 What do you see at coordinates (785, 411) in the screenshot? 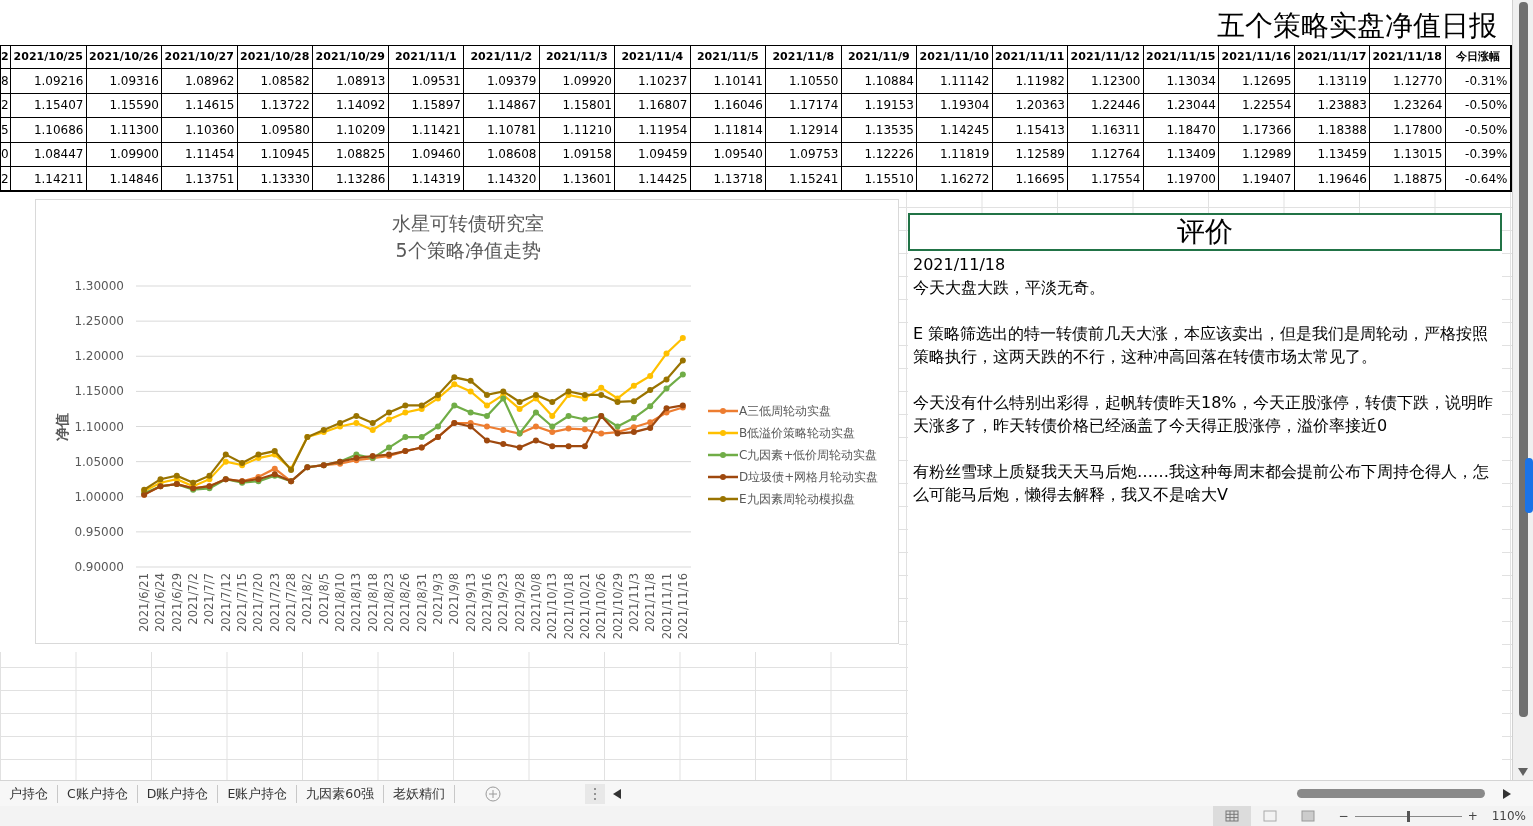
I see `legend-label: A三低周轮动实盘` at bounding box center [785, 411].